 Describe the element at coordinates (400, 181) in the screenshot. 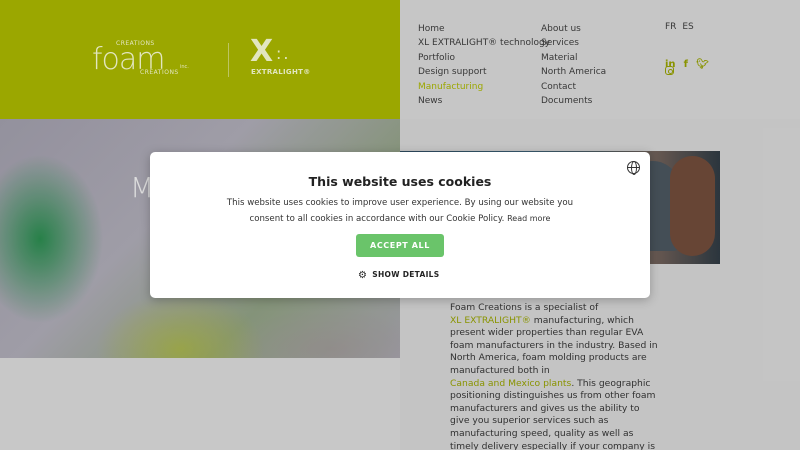

I see `cookie-title: This website uses cookies` at that location.